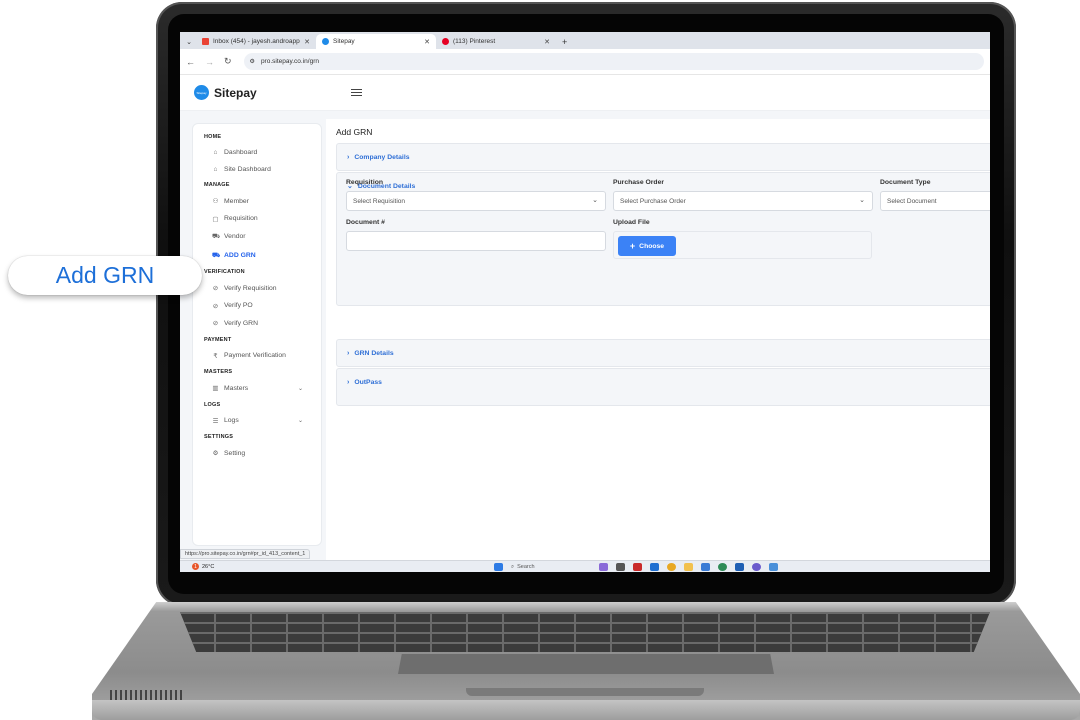 This screenshot has height=720, width=1080. Describe the element at coordinates (262, 201) in the screenshot. I see `sidebar-item-member: ⚇ Member` at that location.